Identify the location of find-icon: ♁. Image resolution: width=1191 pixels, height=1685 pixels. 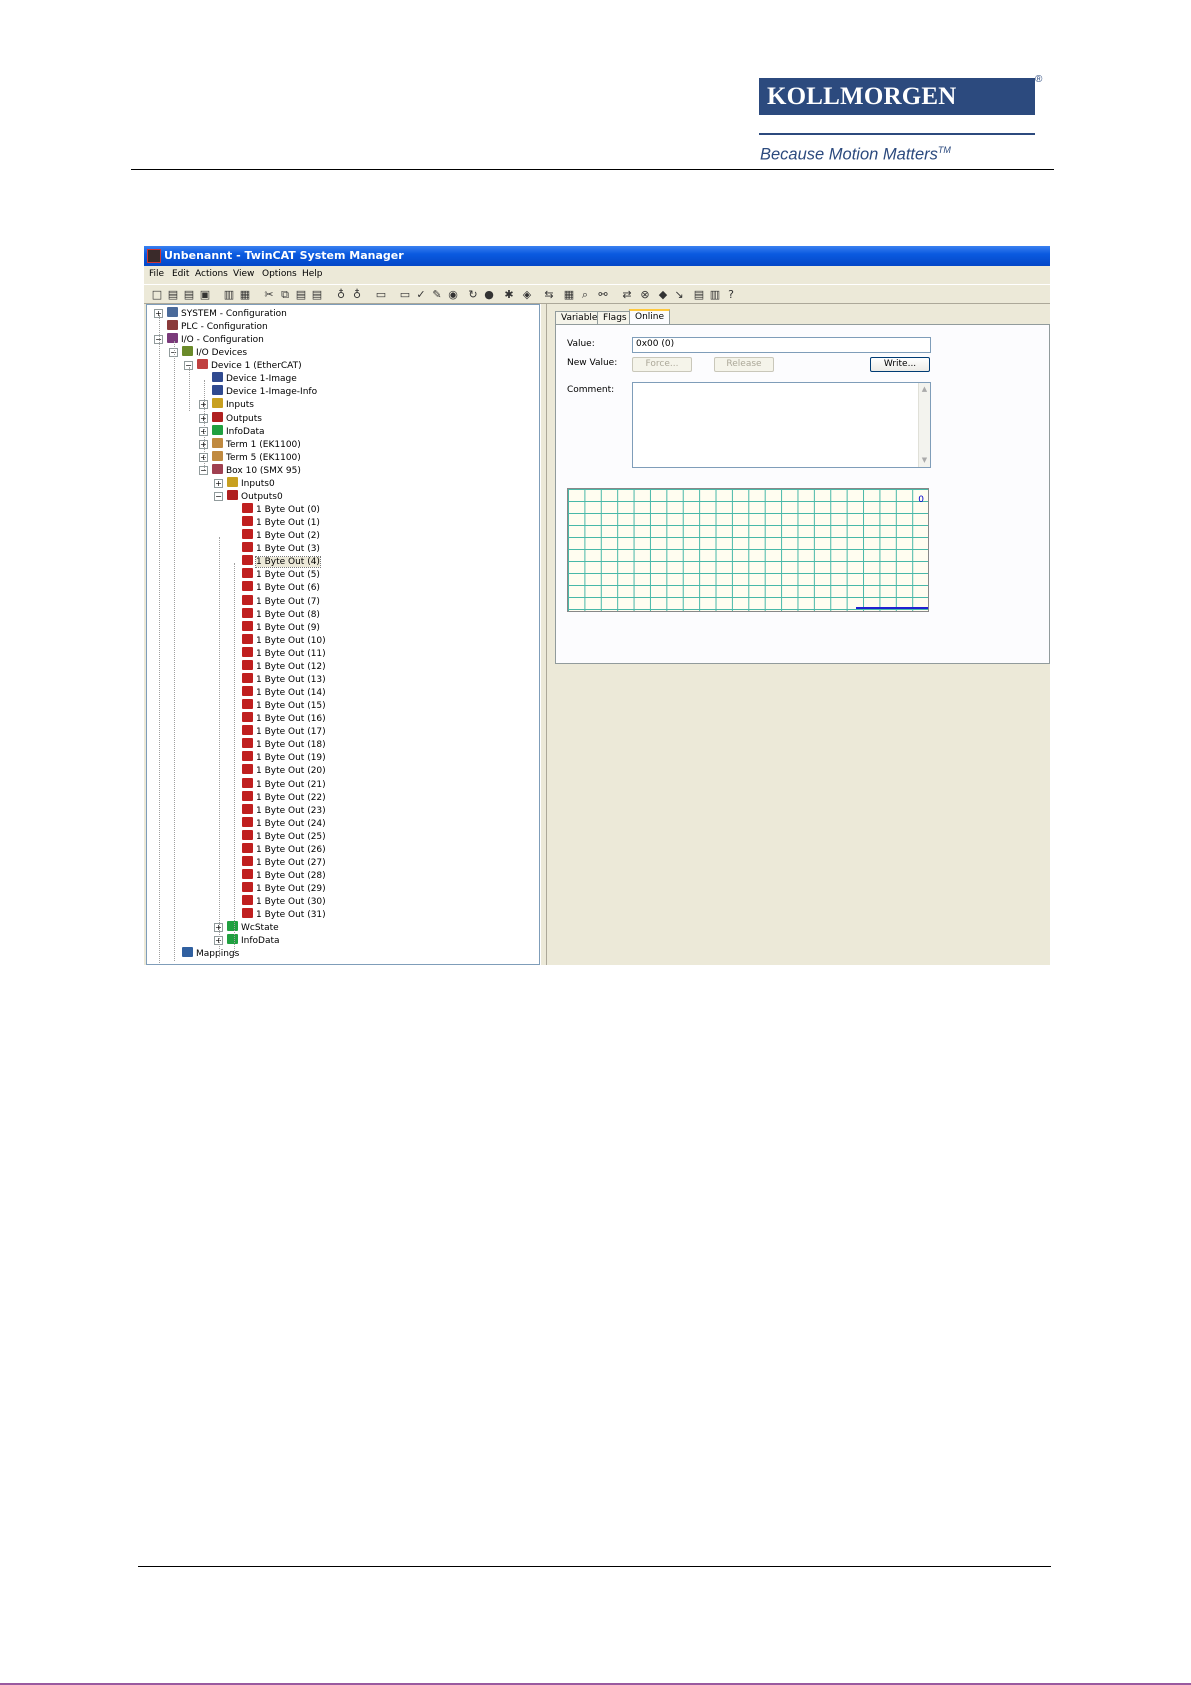
(341, 294).